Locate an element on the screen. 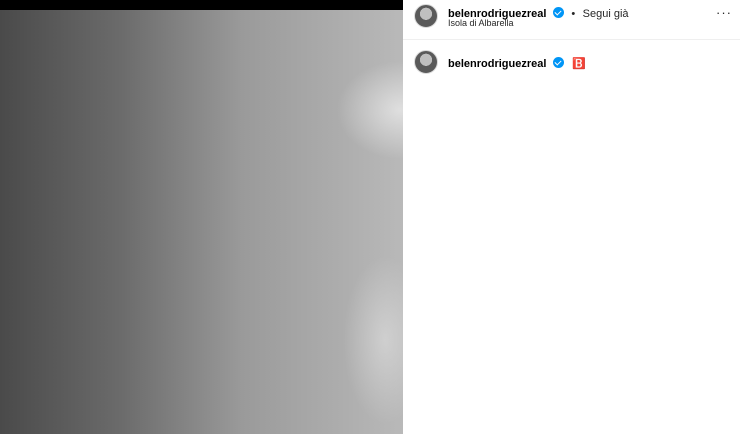 This screenshot has height=434, width=740. caption-username: belenrodriguezreal is located at coordinates (497, 64).